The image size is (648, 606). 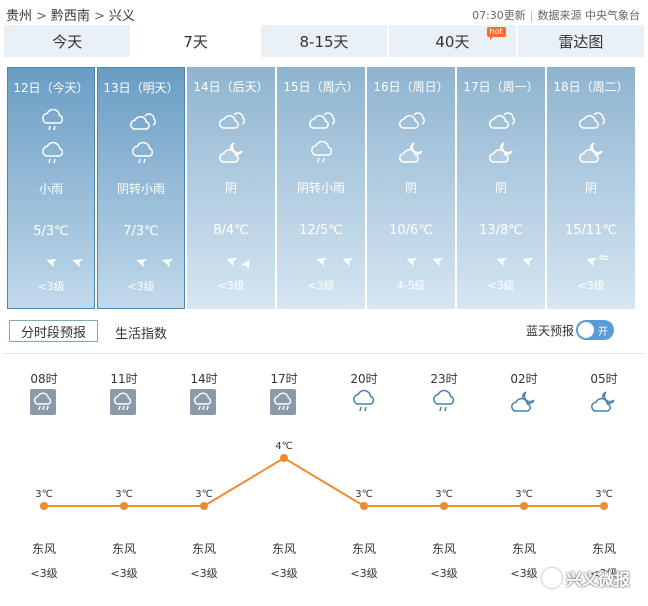 What do you see at coordinates (124, 482) in the screenshot?
I see `hourly-column: 11时 东风 <3级` at bounding box center [124, 482].